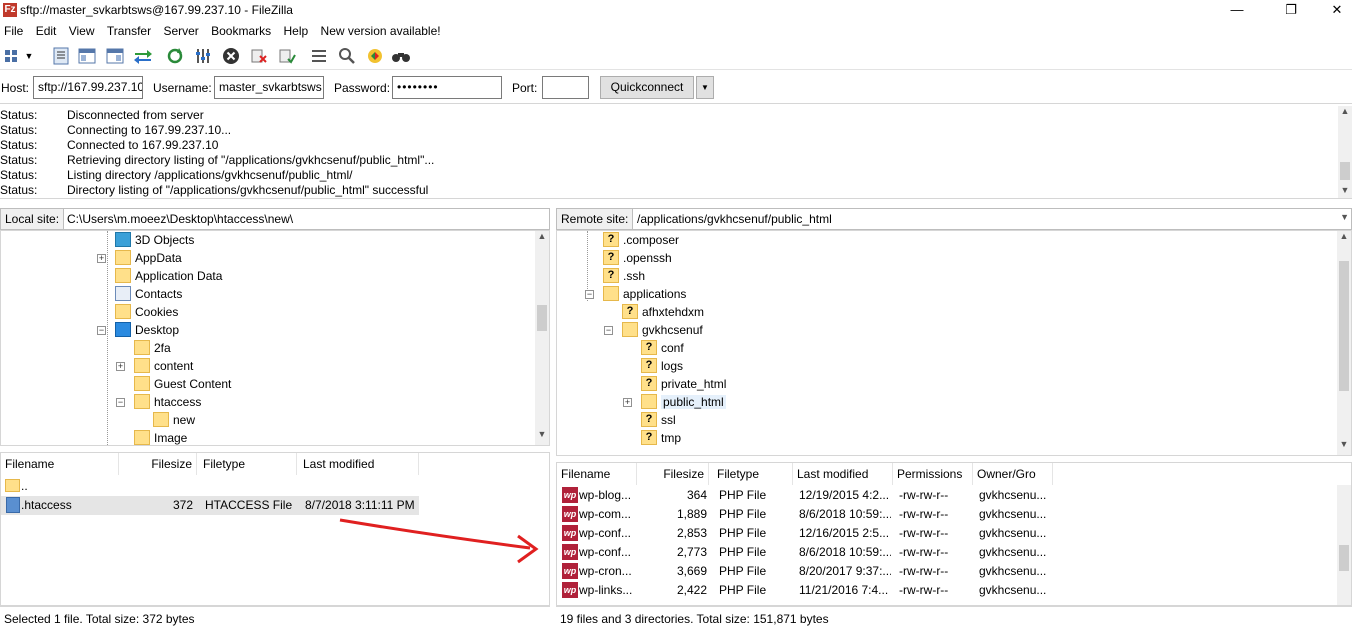 The width and height of the screenshot is (1352, 635). I want to click on tree-node: Guest Content, so click(236, 384).